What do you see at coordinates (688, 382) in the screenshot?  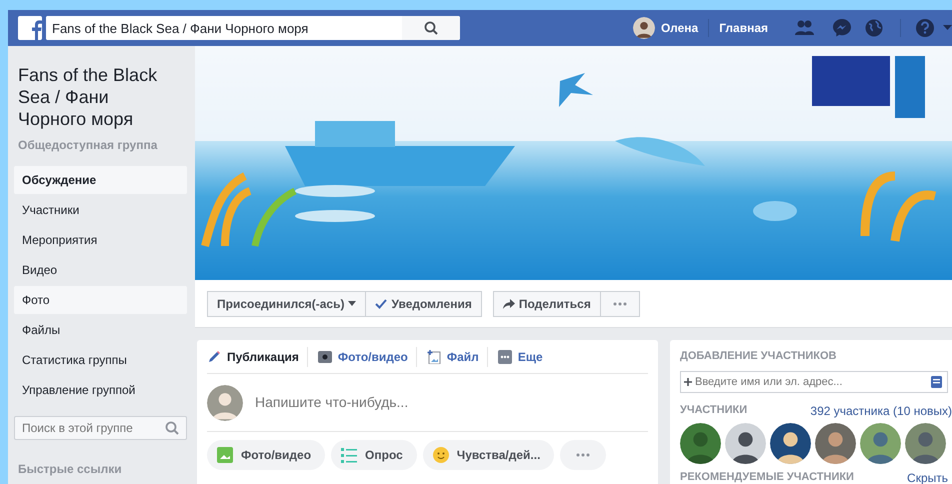 I see `plus-icon` at bounding box center [688, 382].